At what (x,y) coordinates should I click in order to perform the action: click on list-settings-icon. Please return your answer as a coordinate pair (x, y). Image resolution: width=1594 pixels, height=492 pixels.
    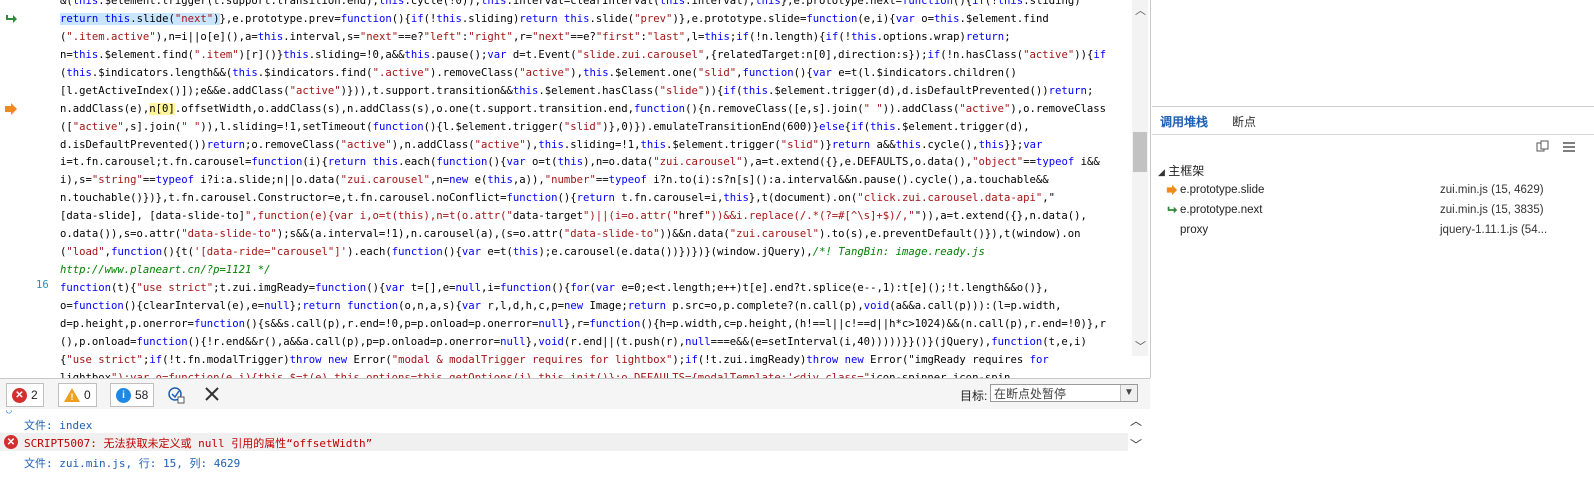
    Looking at the image, I should click on (1569, 148).